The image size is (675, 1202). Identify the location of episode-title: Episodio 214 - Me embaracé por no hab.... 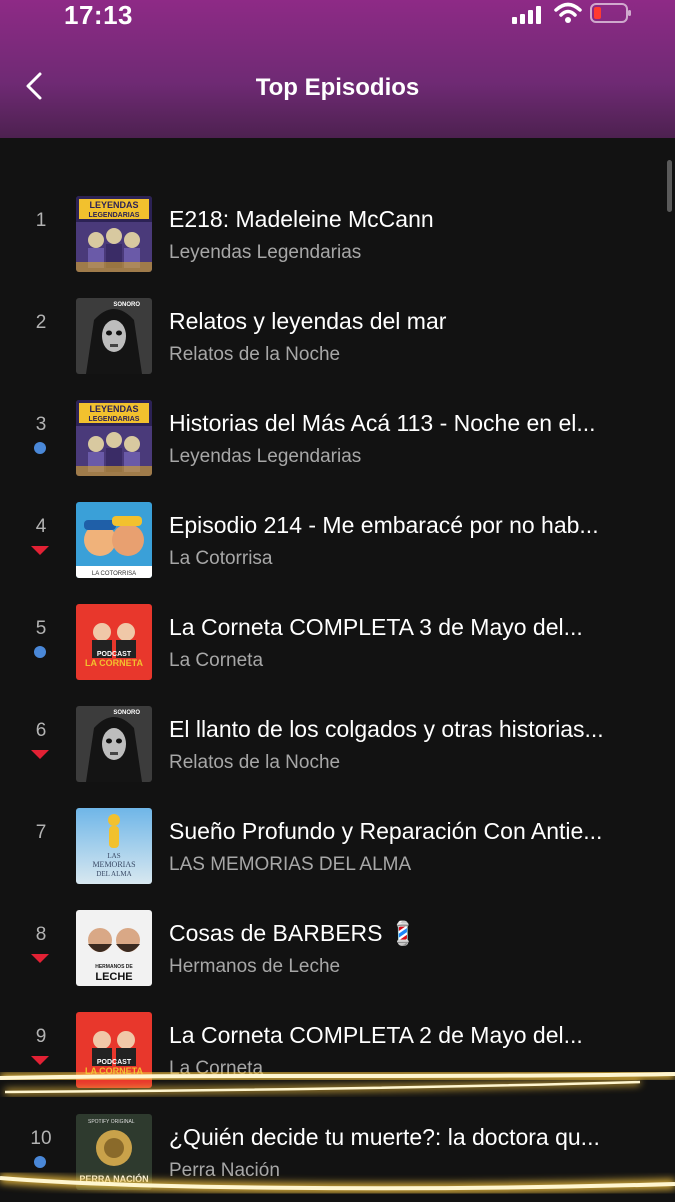
(384, 525).